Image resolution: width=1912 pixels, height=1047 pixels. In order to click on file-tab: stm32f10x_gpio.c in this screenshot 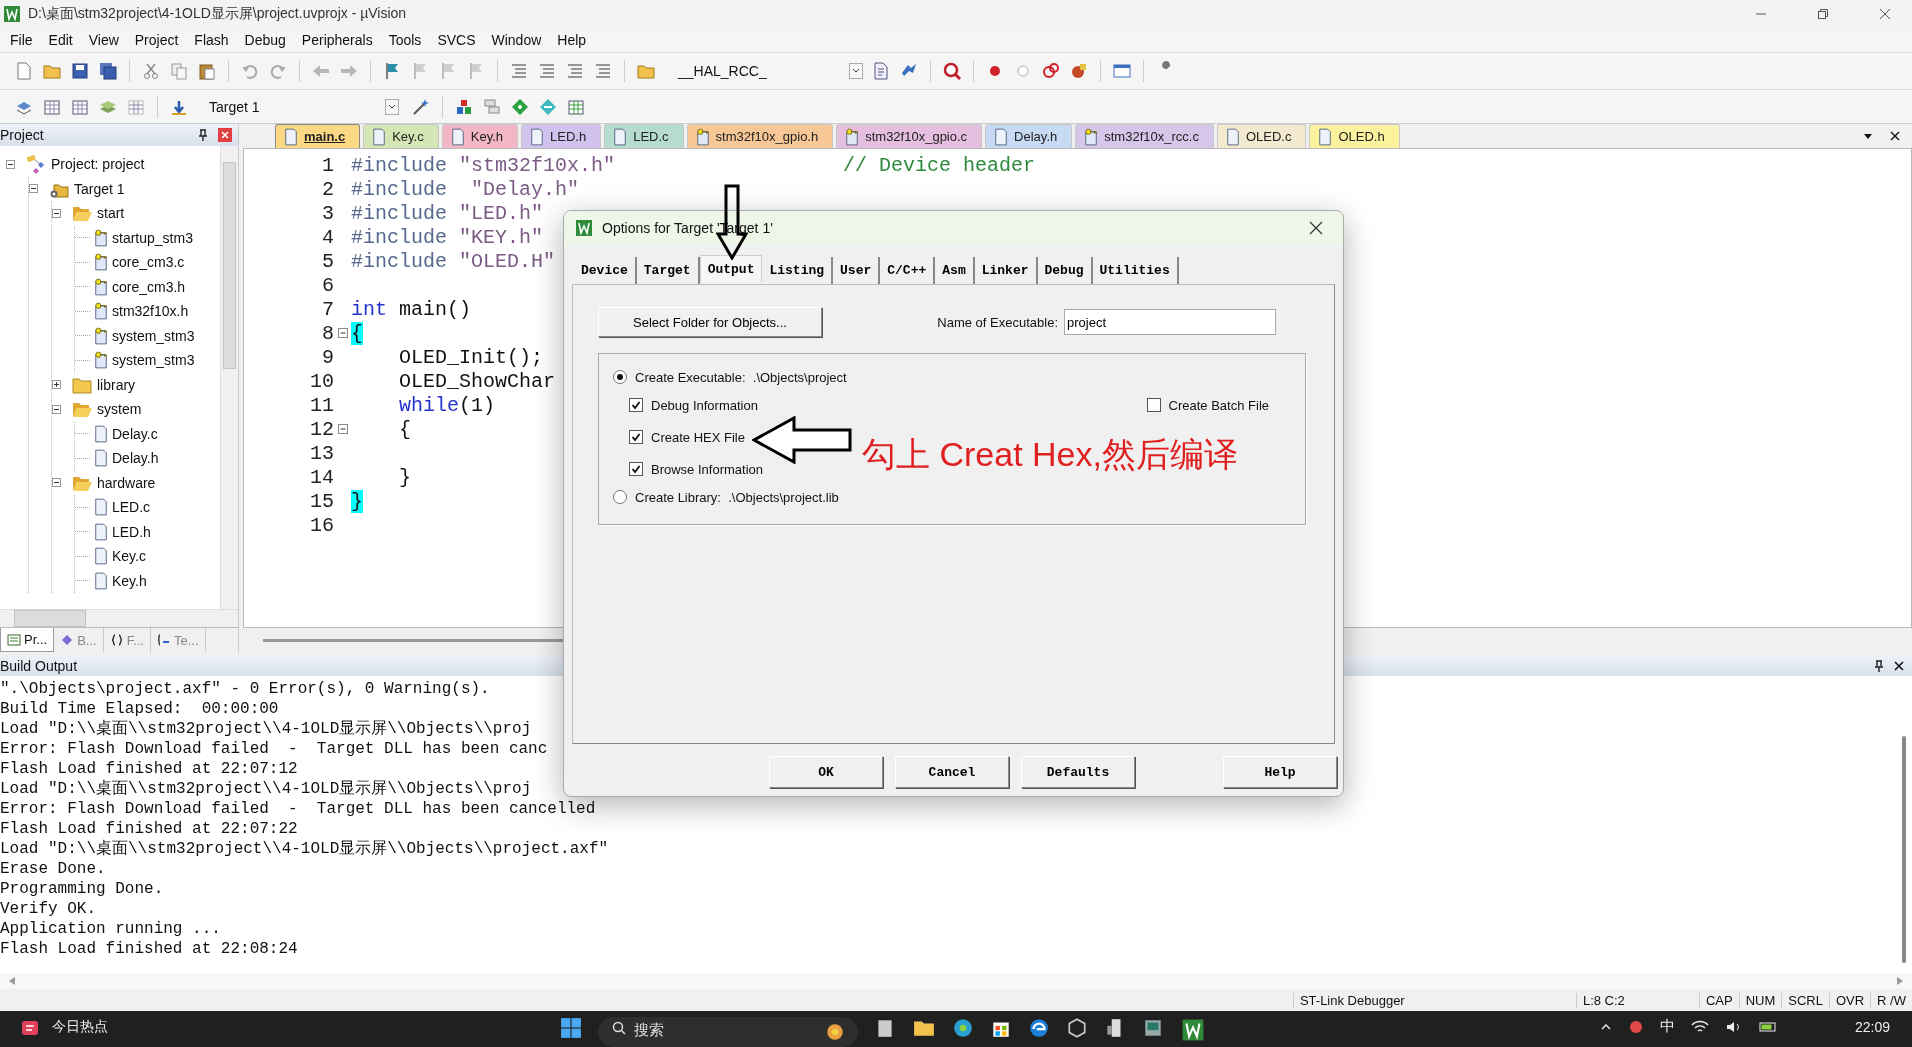, I will do `click(909, 136)`.